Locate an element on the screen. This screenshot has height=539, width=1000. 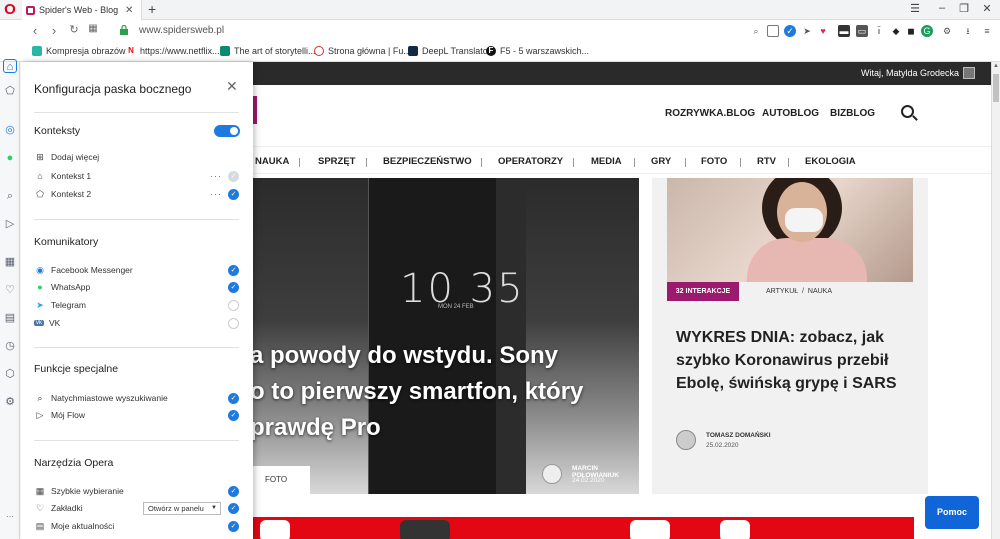
news-icon: ▤ is located at coordinates (10, 318).